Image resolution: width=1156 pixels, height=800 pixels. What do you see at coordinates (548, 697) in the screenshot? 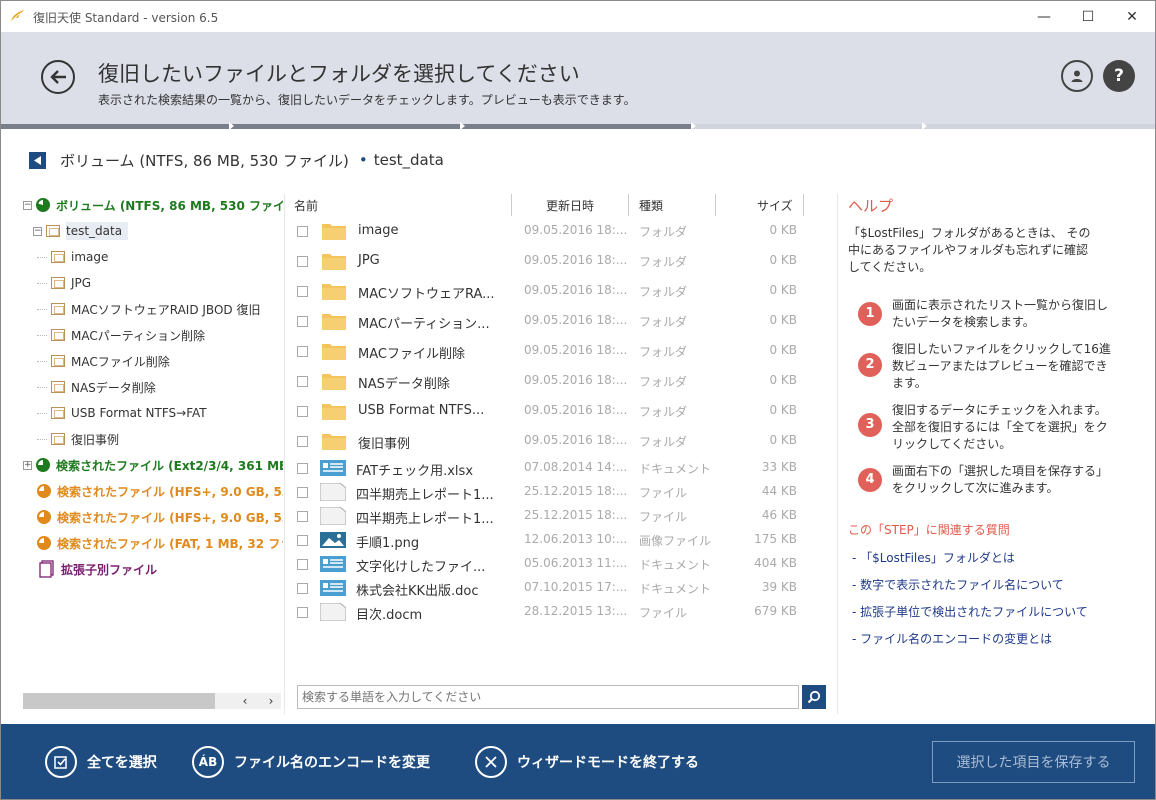
I see `search-input` at bounding box center [548, 697].